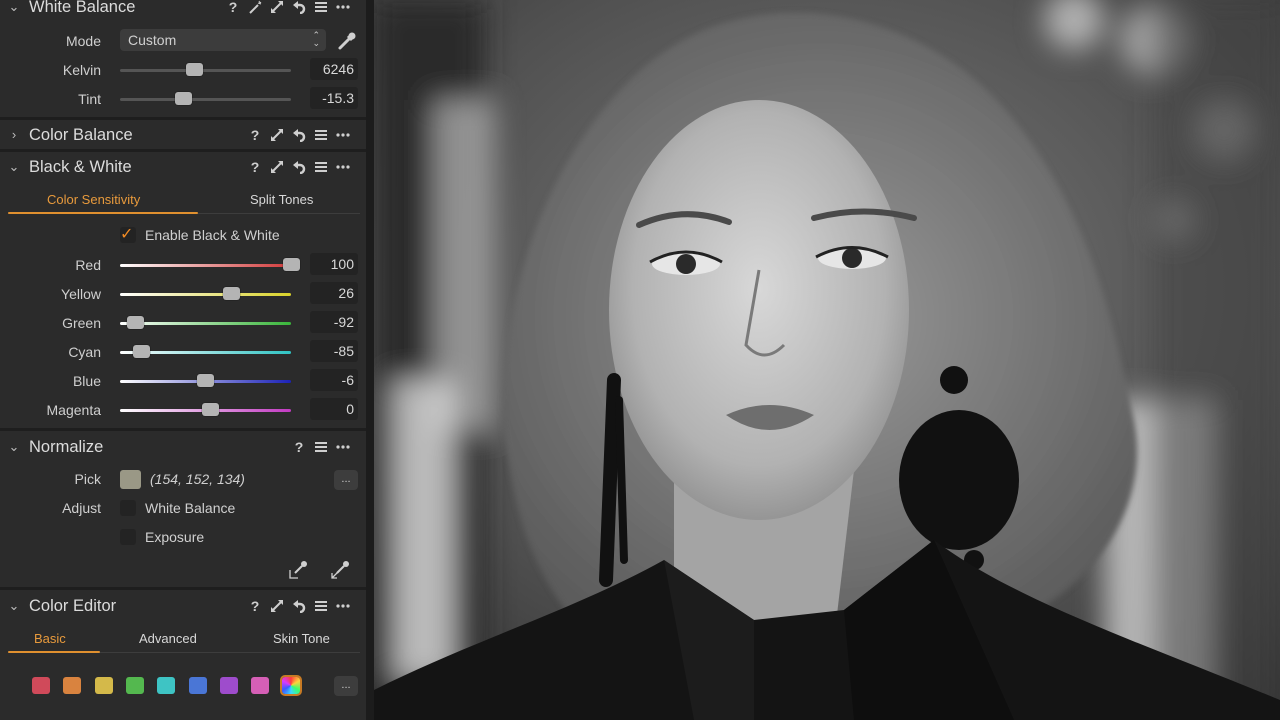  What do you see at coordinates (255, 9) in the screenshot?
I see `magic-wand-icon` at bounding box center [255, 9].